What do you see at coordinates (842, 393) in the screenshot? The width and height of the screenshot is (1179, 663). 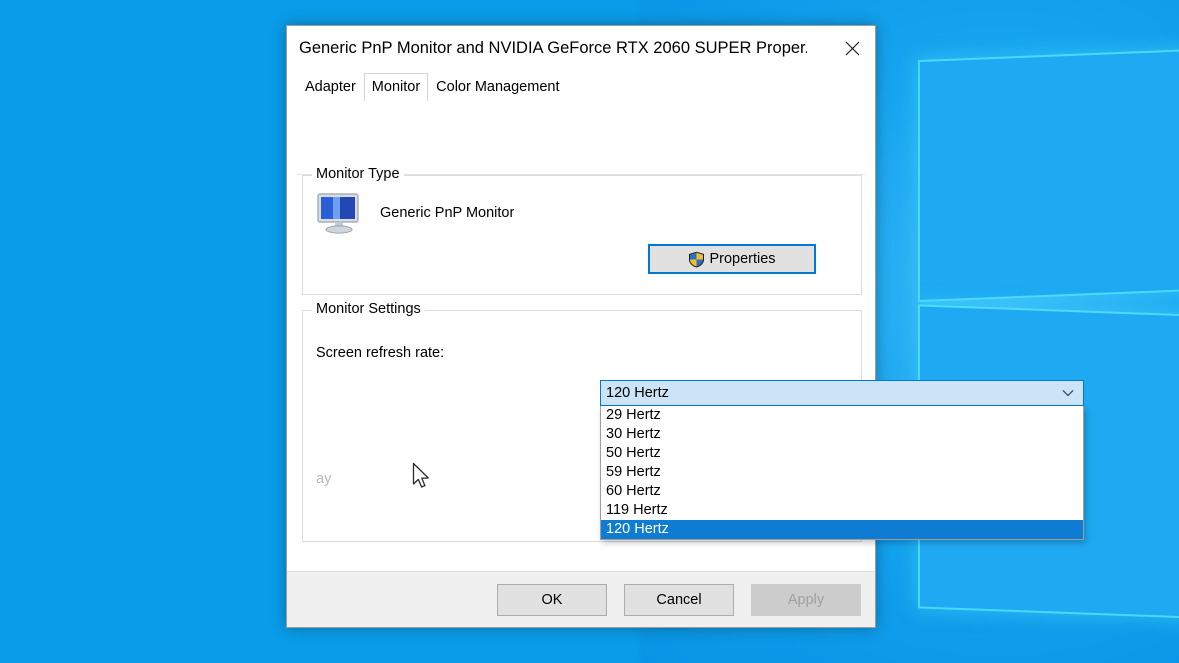 I see `screen-refresh-rate-combobox: 120 Hertz` at bounding box center [842, 393].